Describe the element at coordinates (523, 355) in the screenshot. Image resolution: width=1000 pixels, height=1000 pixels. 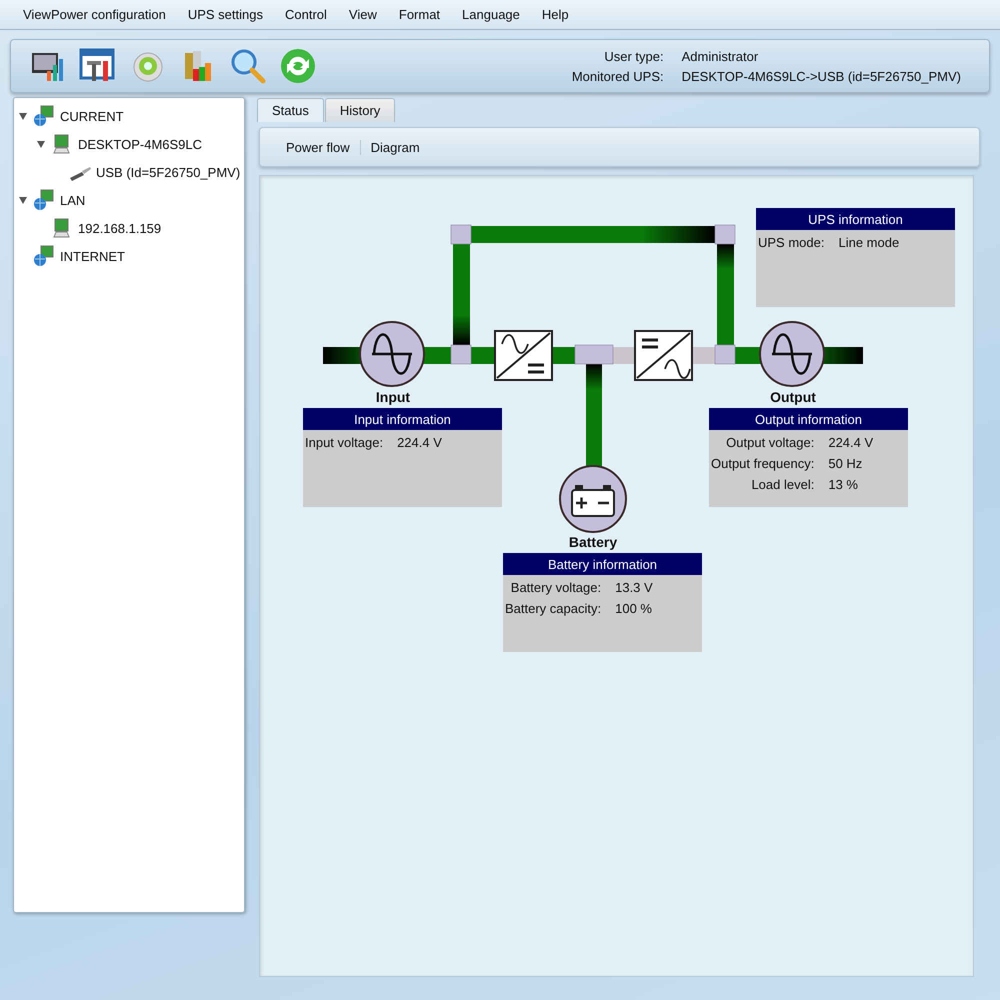
I see `rectifier-icon` at that location.